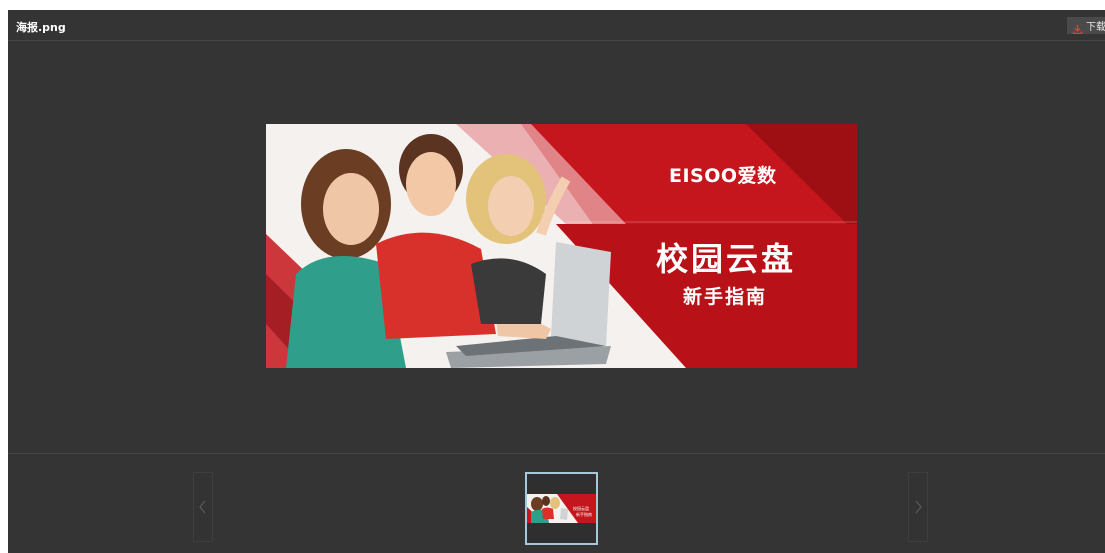 Image resolution: width=1105 pixels, height=553 pixels. I want to click on thumbnail-item: 校园云盘 新手指南, so click(561, 508).